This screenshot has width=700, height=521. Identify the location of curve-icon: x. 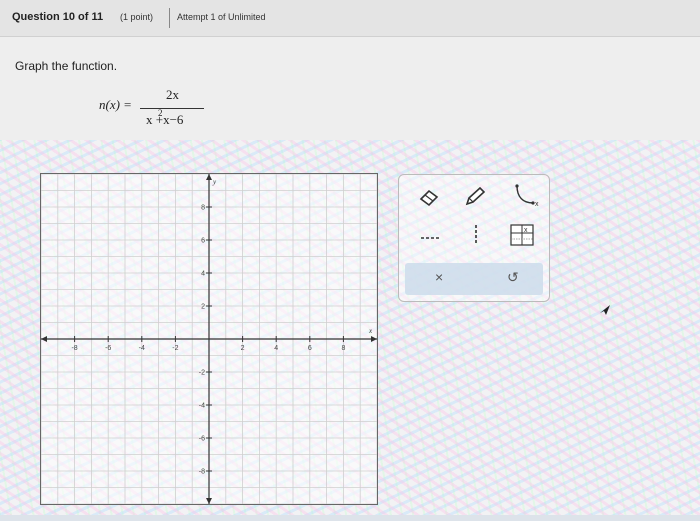
(526, 197).